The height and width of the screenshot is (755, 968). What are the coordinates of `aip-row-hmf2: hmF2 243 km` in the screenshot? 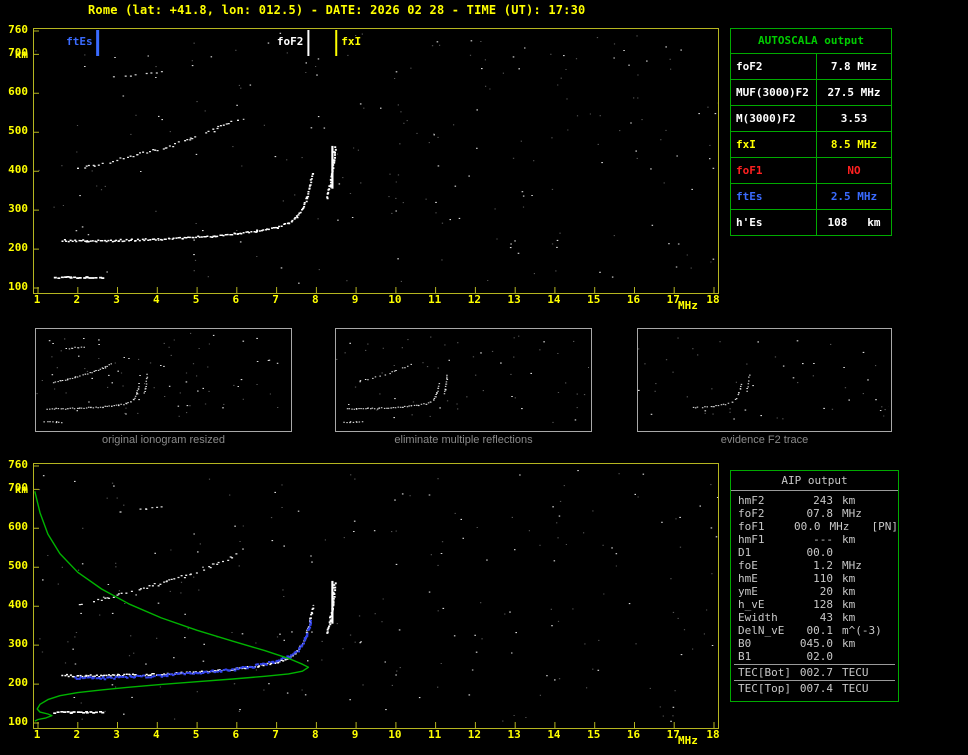 It's located at (814, 500).